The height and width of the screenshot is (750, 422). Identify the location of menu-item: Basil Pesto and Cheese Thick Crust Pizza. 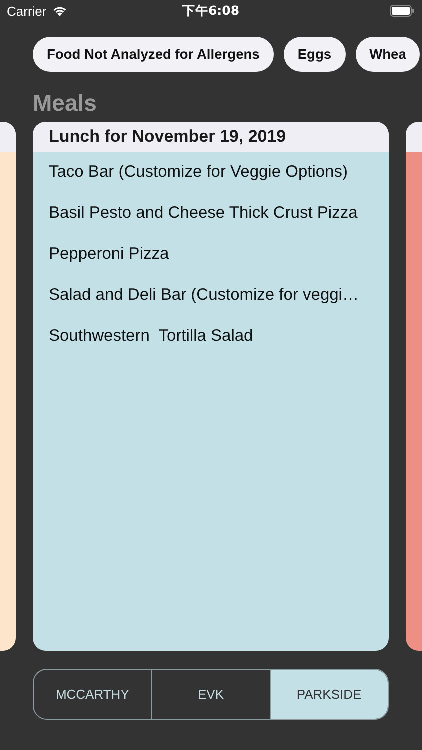
(219, 223).